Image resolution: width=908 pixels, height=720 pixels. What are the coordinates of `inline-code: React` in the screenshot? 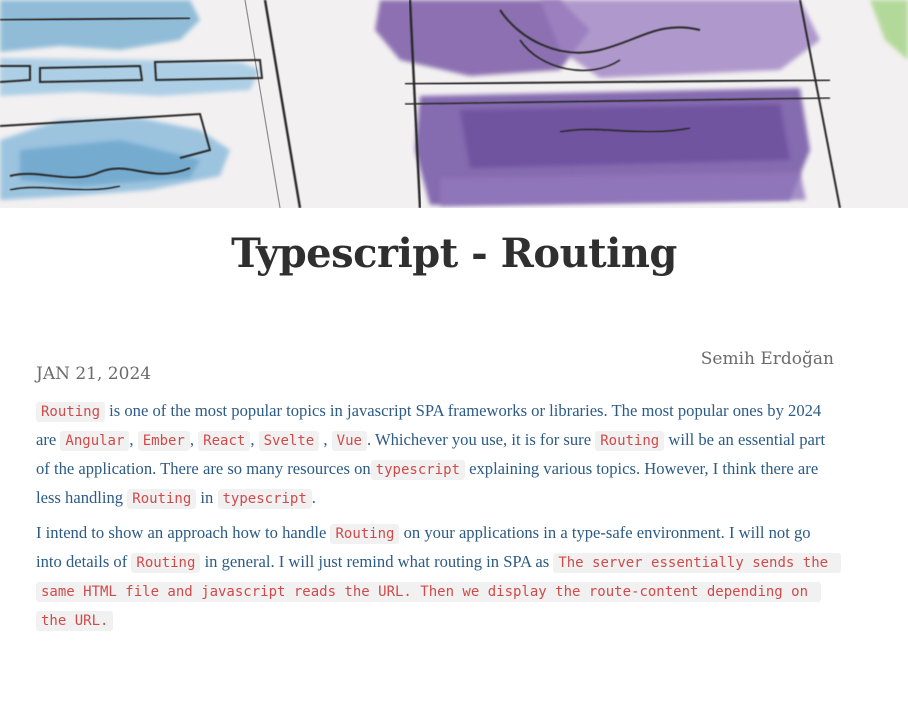 It's located at (224, 441).